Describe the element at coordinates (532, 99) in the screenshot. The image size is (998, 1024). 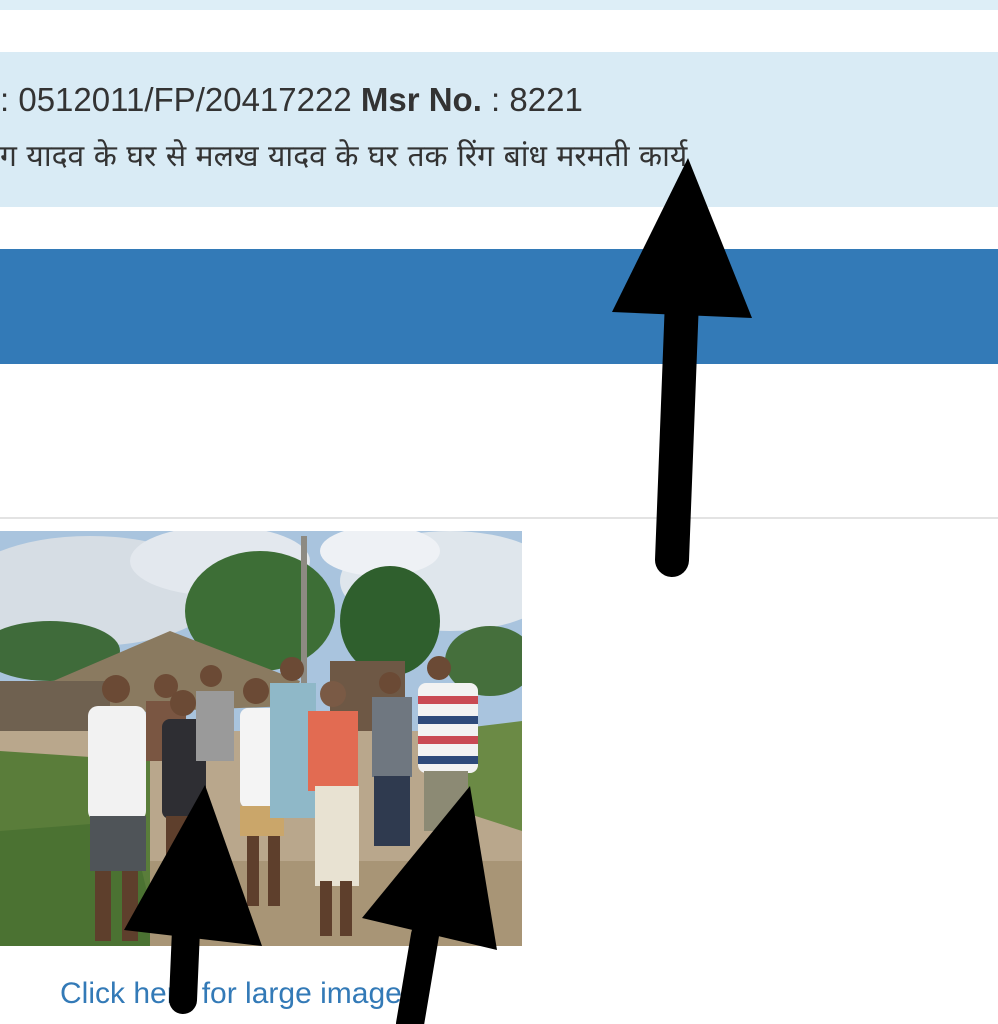
I see `msr-value: : 8221` at that location.